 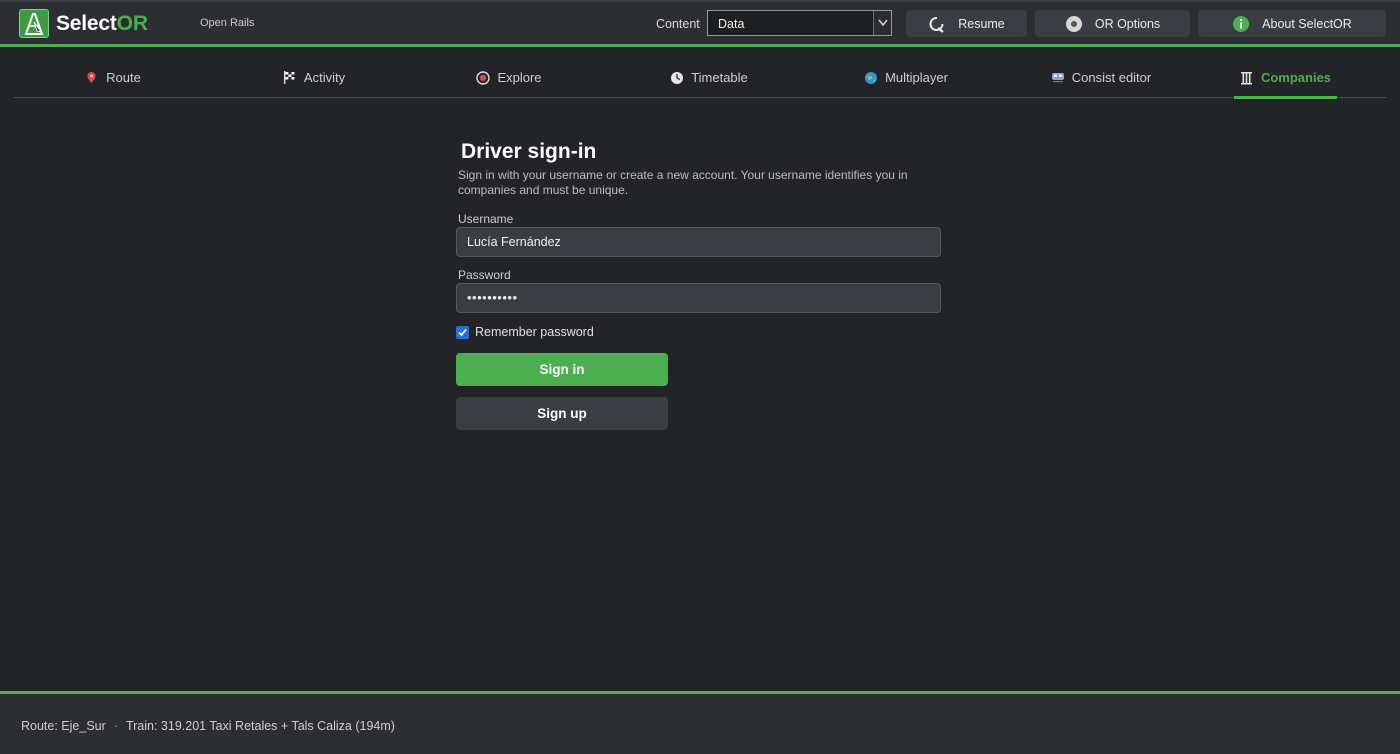 What do you see at coordinates (462, 332) in the screenshot?
I see `remember-password-checkbox` at bounding box center [462, 332].